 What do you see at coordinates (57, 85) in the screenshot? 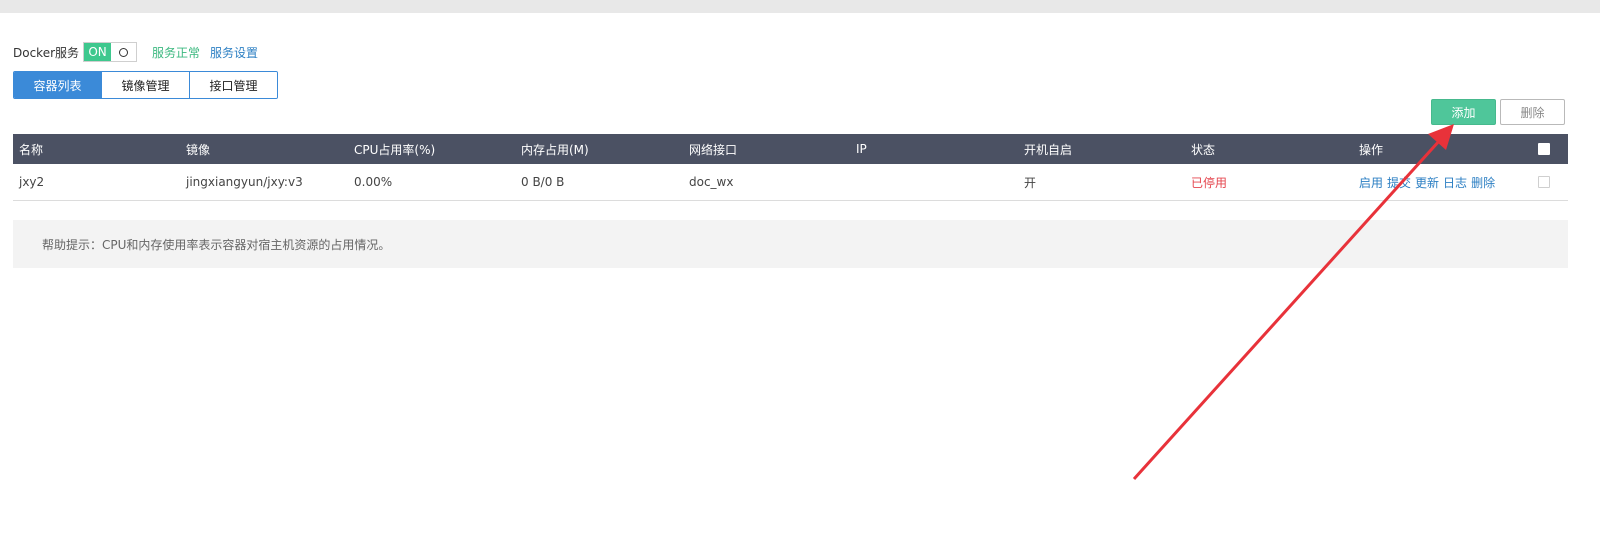
I see `tab-container-list: 容器列表` at bounding box center [57, 85].